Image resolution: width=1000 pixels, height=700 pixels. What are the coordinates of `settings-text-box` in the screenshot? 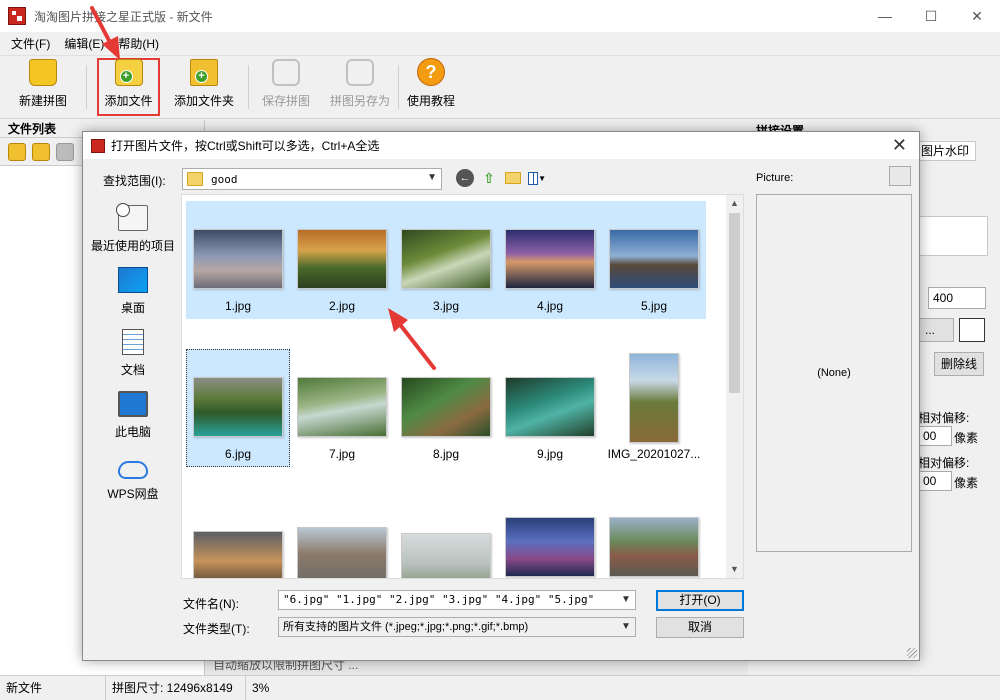 It's located at (953, 236).